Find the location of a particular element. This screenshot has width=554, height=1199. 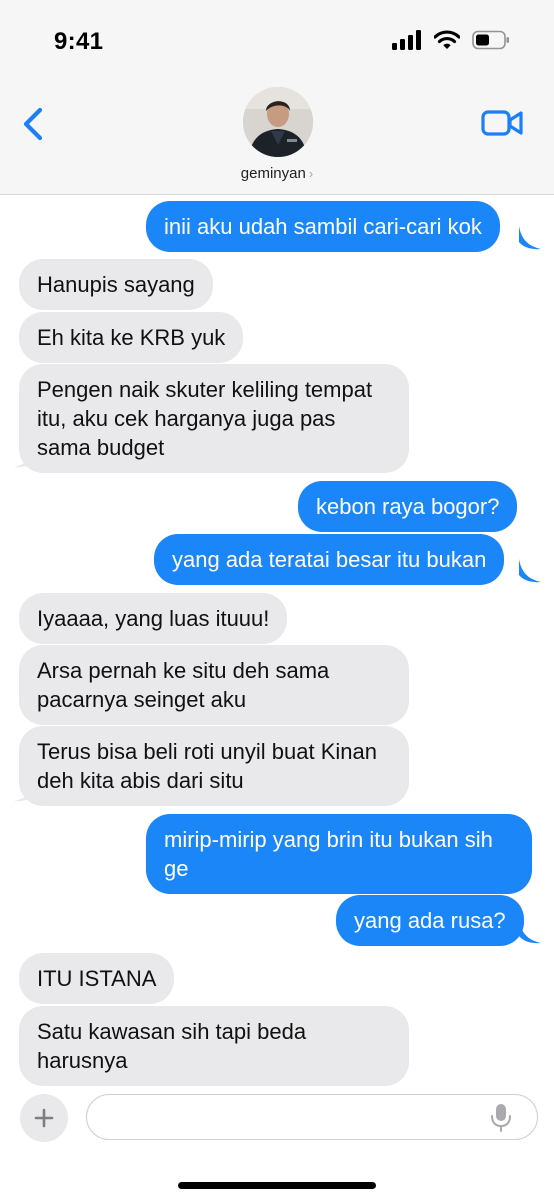

home-indicator is located at coordinates (277, 1185).